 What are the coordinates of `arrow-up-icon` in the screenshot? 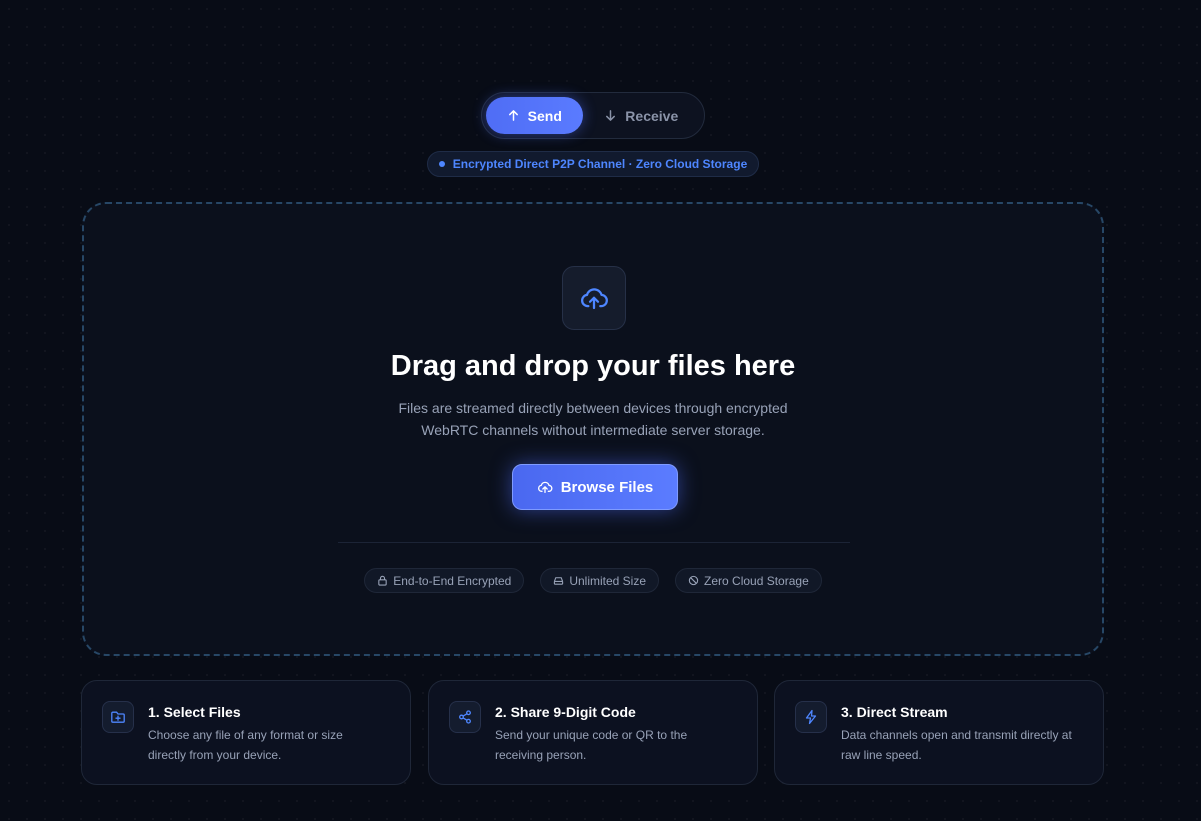 It's located at (513, 115).